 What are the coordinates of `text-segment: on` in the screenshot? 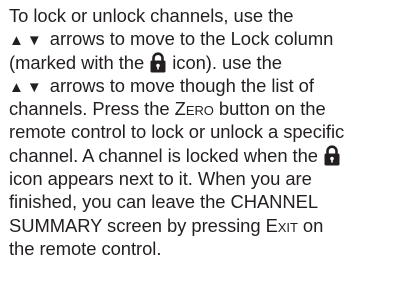 It's located at (310, 225).